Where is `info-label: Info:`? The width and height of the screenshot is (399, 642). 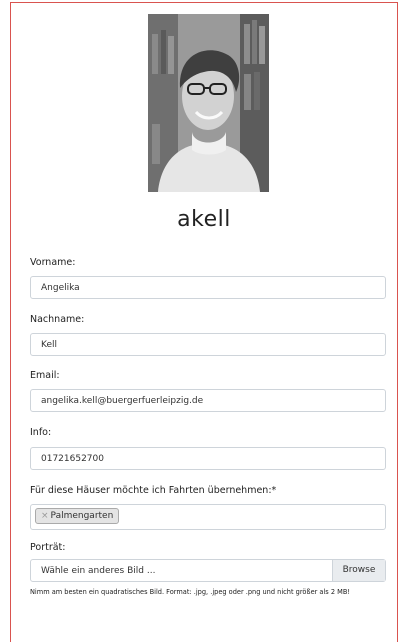
info-label: Info: is located at coordinates (41, 432).